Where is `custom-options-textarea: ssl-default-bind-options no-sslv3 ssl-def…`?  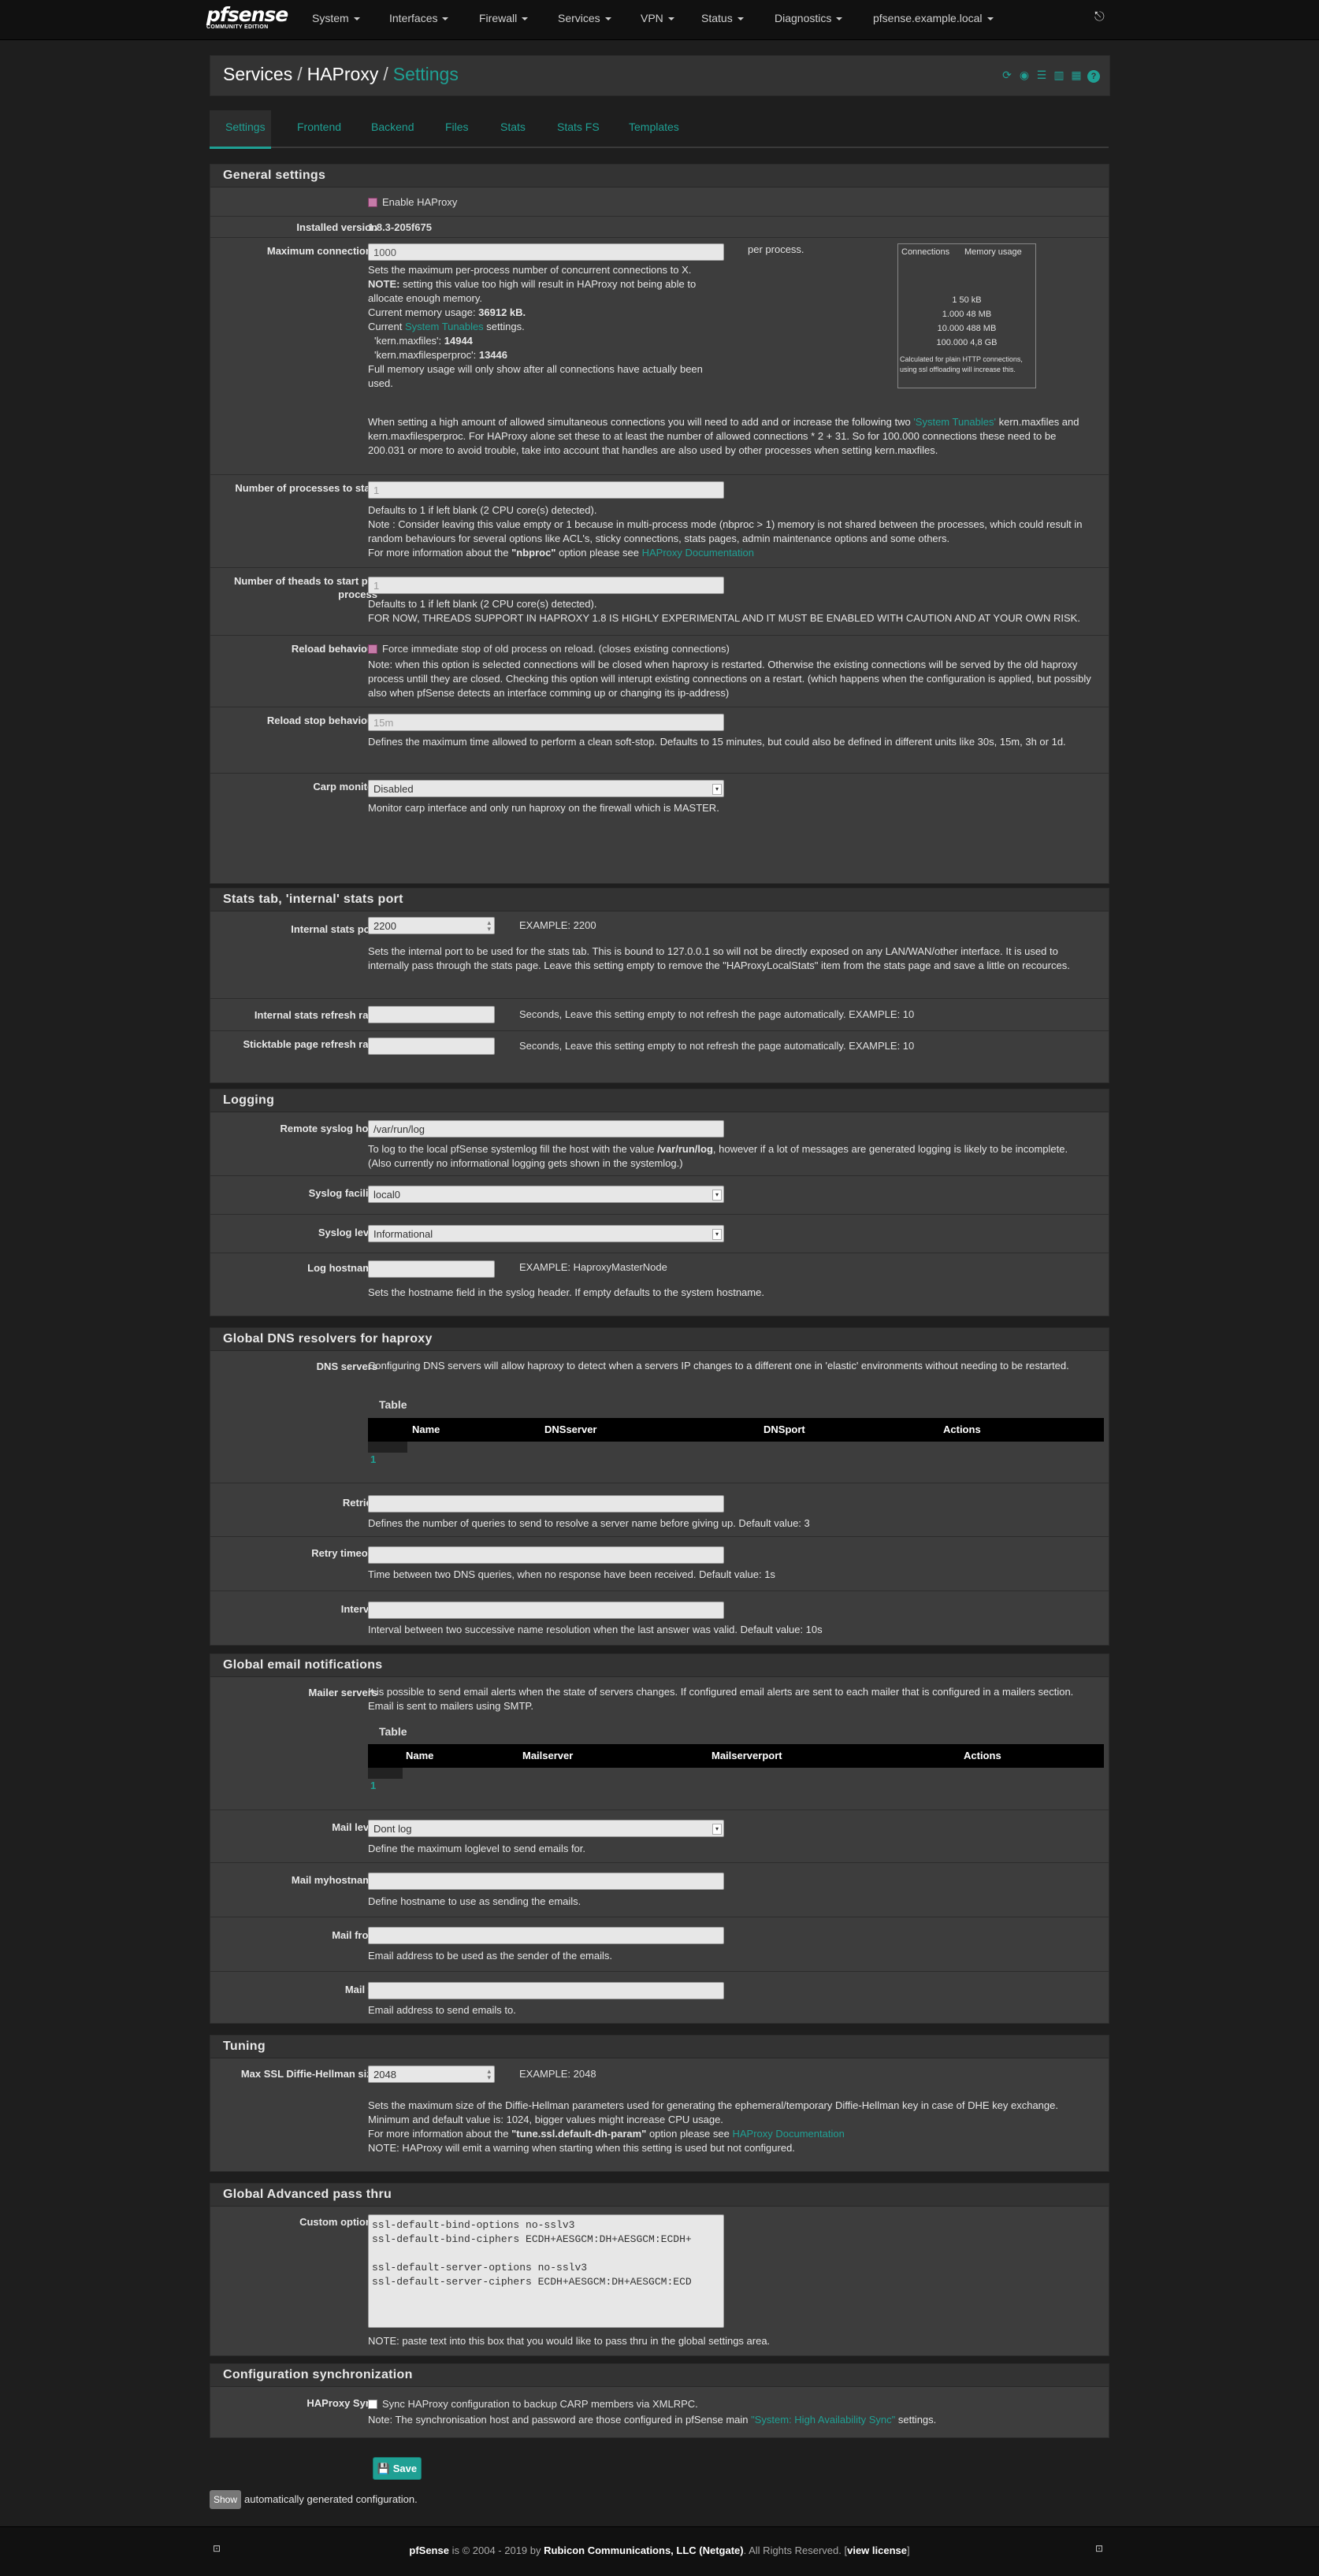 custom-options-textarea: ssl-default-bind-options no-sslv3 ssl-def… is located at coordinates (546, 2271).